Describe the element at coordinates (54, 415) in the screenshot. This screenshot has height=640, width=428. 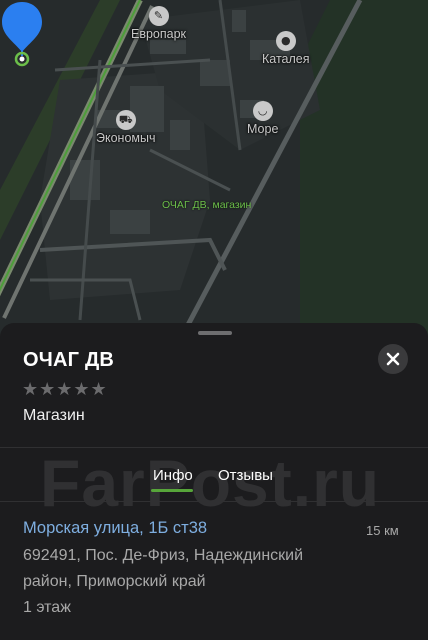
I see `place-category: Магазин` at that location.